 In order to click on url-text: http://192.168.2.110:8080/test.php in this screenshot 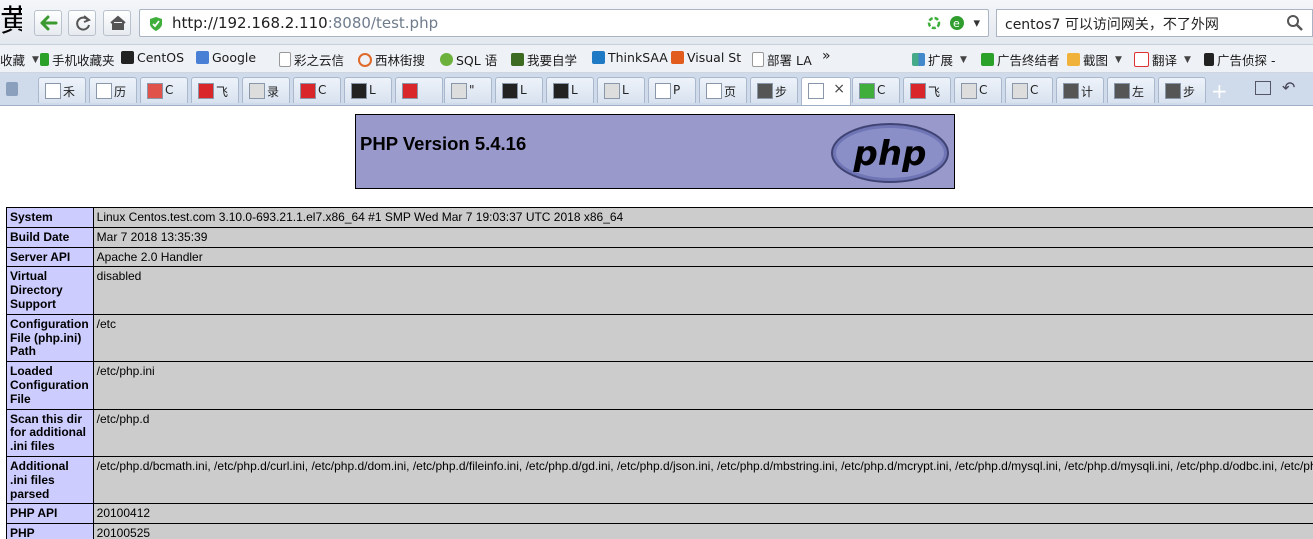, I will do `click(305, 23)`.